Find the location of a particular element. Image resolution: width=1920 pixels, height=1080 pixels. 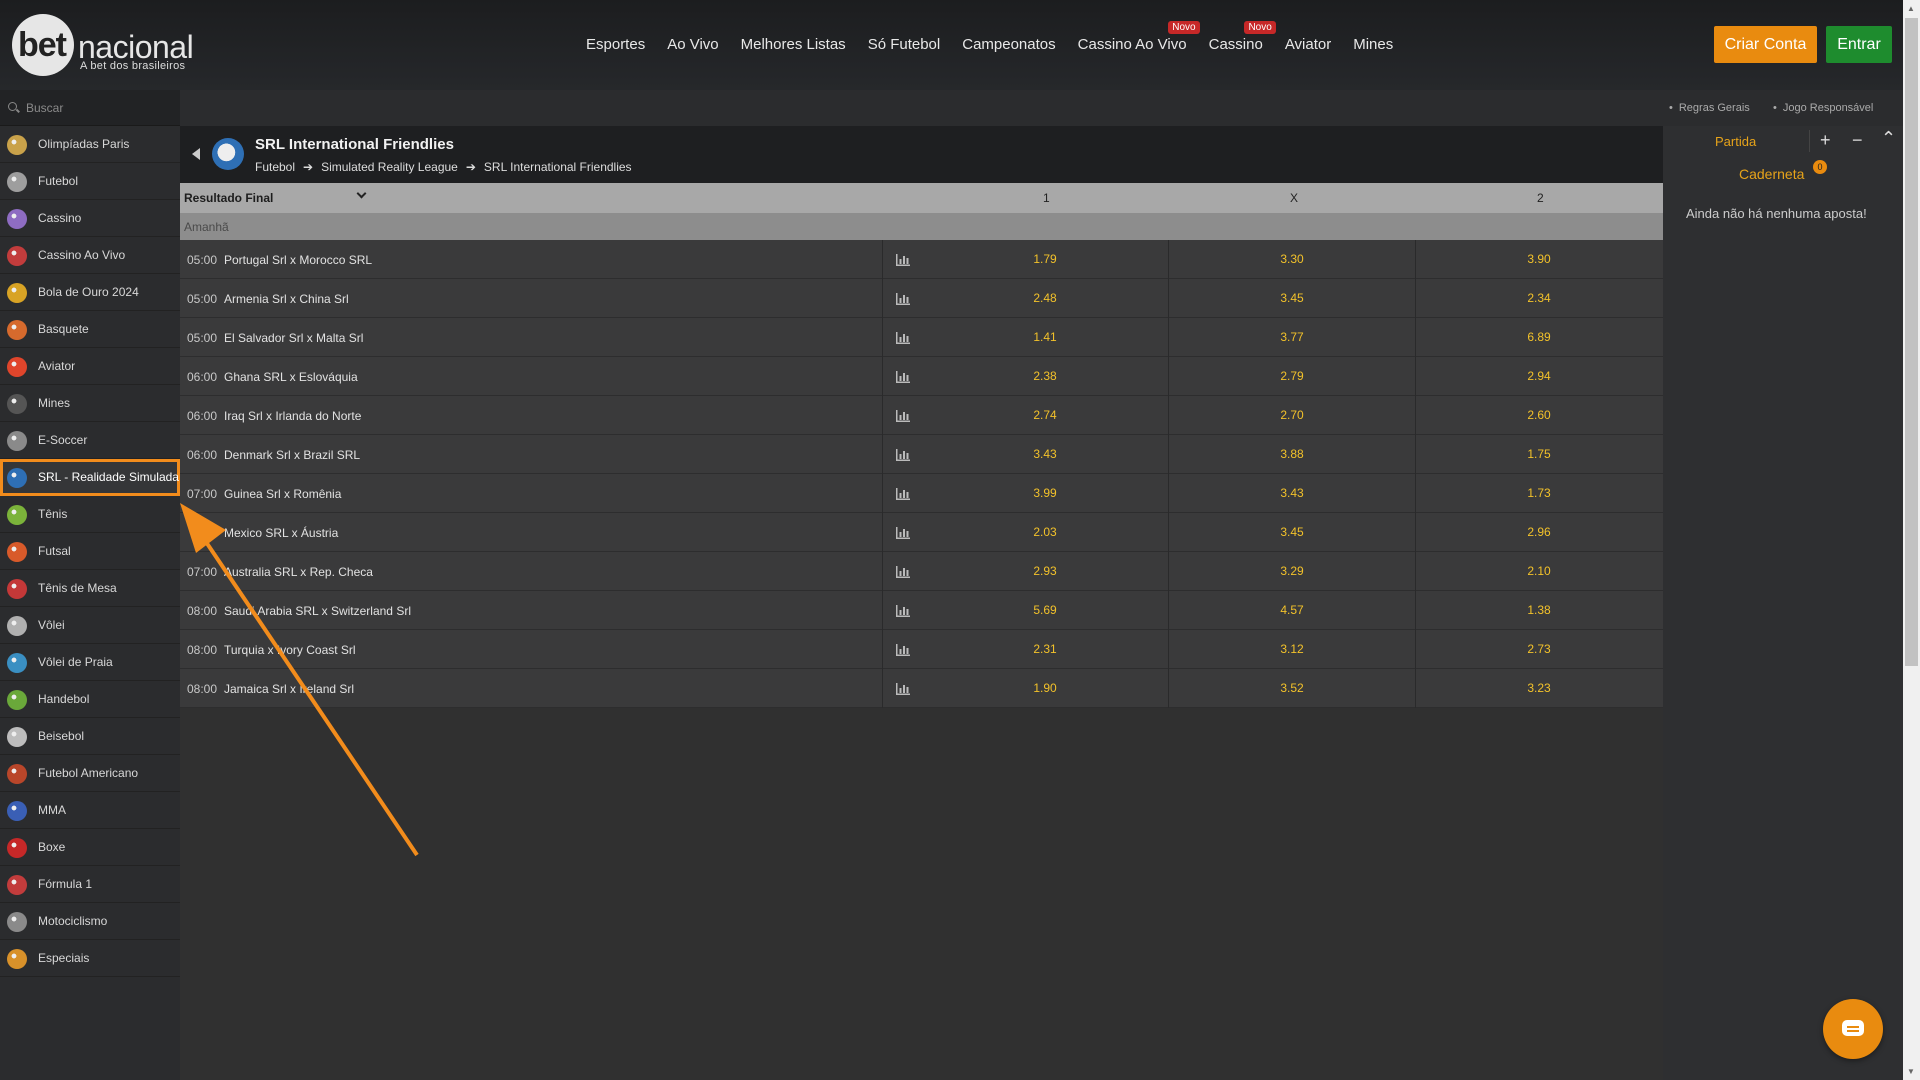

odd-away: 2.60 is located at coordinates (1539, 415).